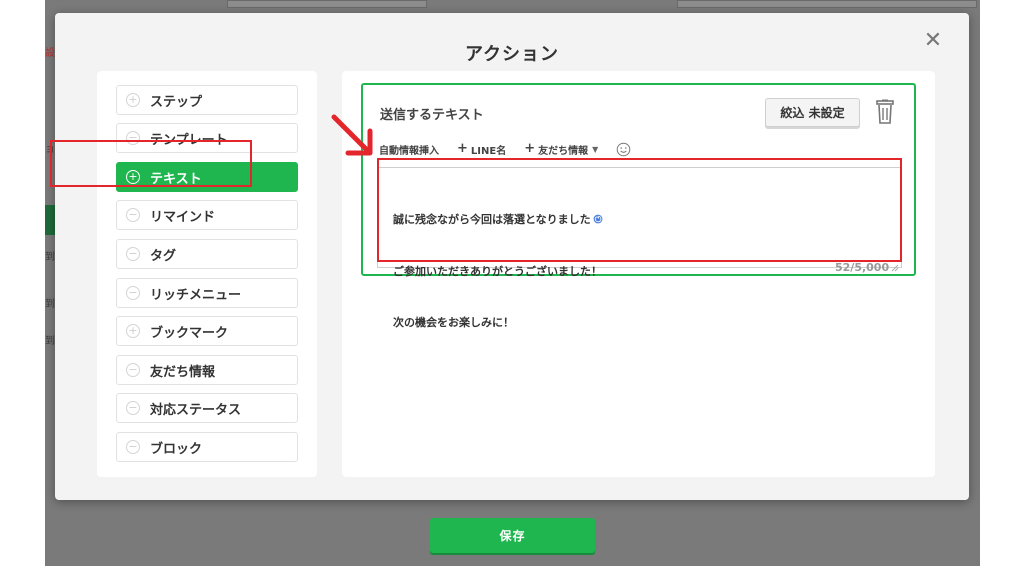 The image size is (1024, 576). I want to click on menu-item-tag: − タグ, so click(207, 254).